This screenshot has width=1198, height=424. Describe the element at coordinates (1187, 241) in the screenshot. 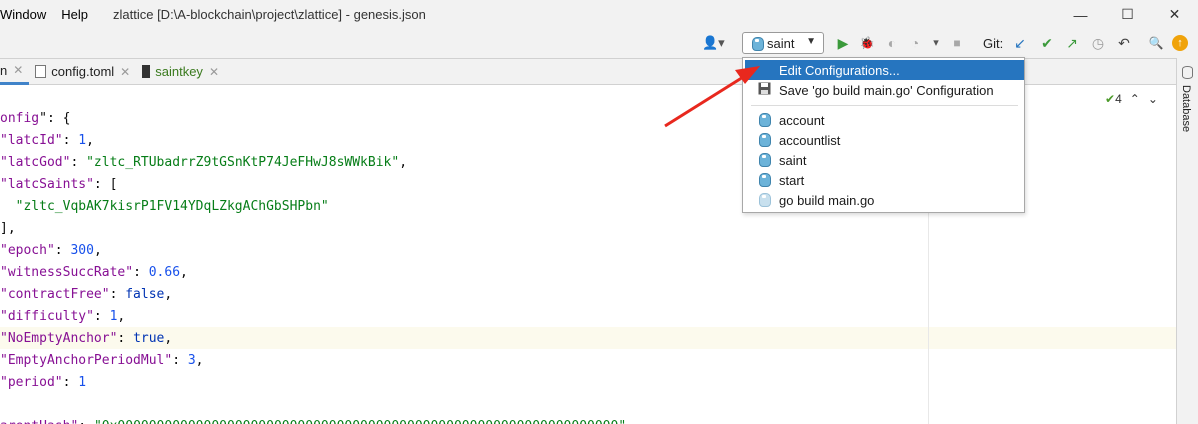

I see `right-tool-window-bar: Database` at that location.